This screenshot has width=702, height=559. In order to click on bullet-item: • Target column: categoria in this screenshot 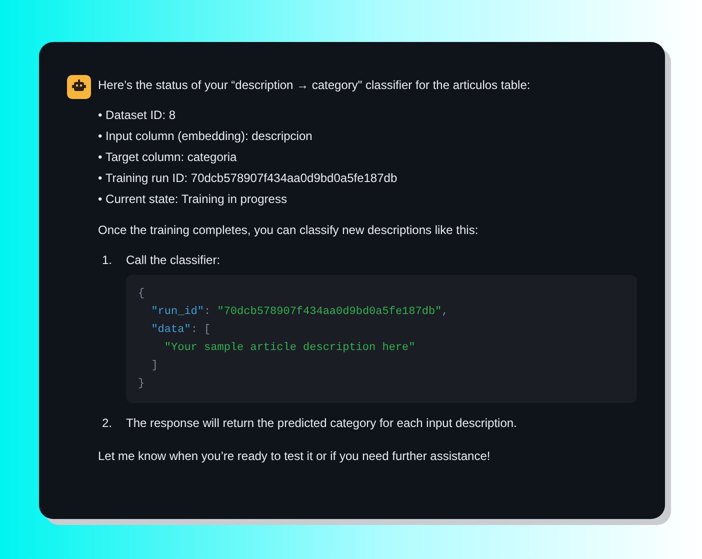, I will do `click(168, 157)`.